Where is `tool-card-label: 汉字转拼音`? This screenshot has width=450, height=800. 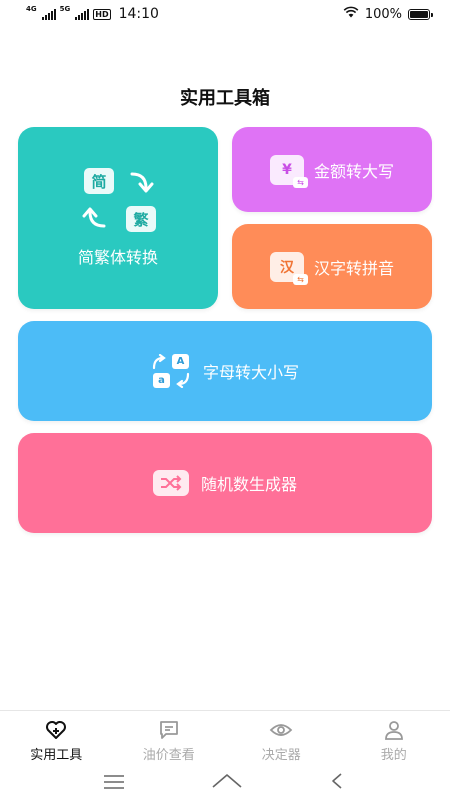
tool-card-label: 汉字转拼音 is located at coordinates (353, 268).